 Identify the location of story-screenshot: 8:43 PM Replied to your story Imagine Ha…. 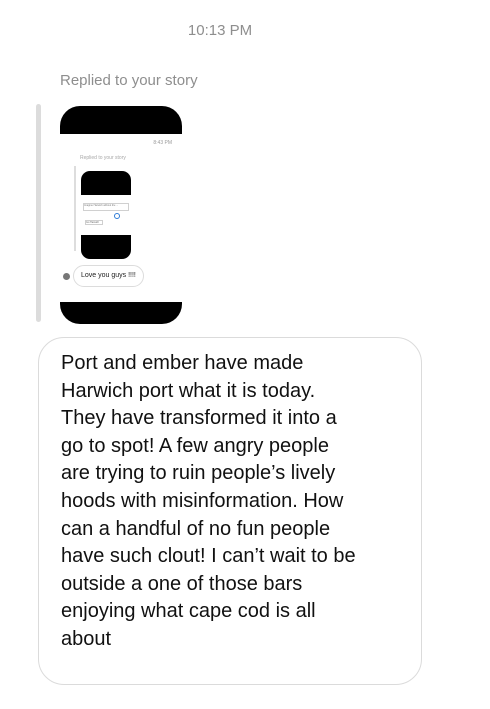
(121, 218).